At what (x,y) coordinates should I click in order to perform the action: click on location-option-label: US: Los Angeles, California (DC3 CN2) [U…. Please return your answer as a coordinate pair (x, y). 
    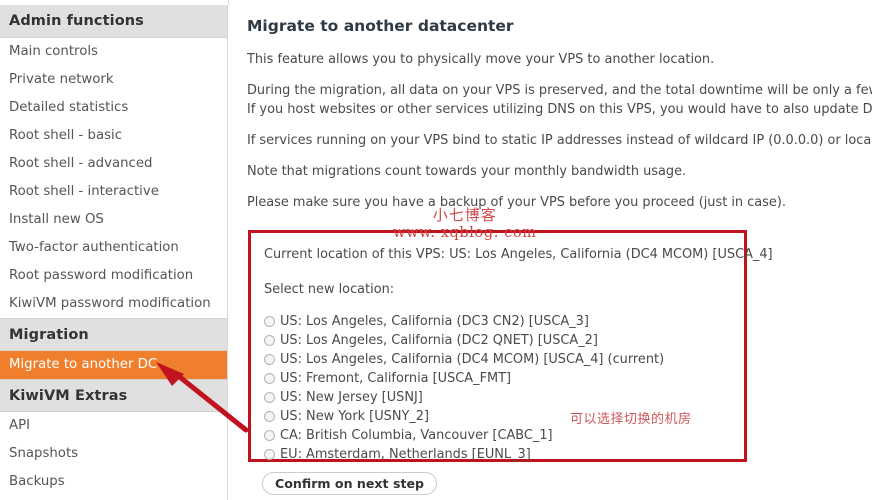
    Looking at the image, I should click on (434, 321).